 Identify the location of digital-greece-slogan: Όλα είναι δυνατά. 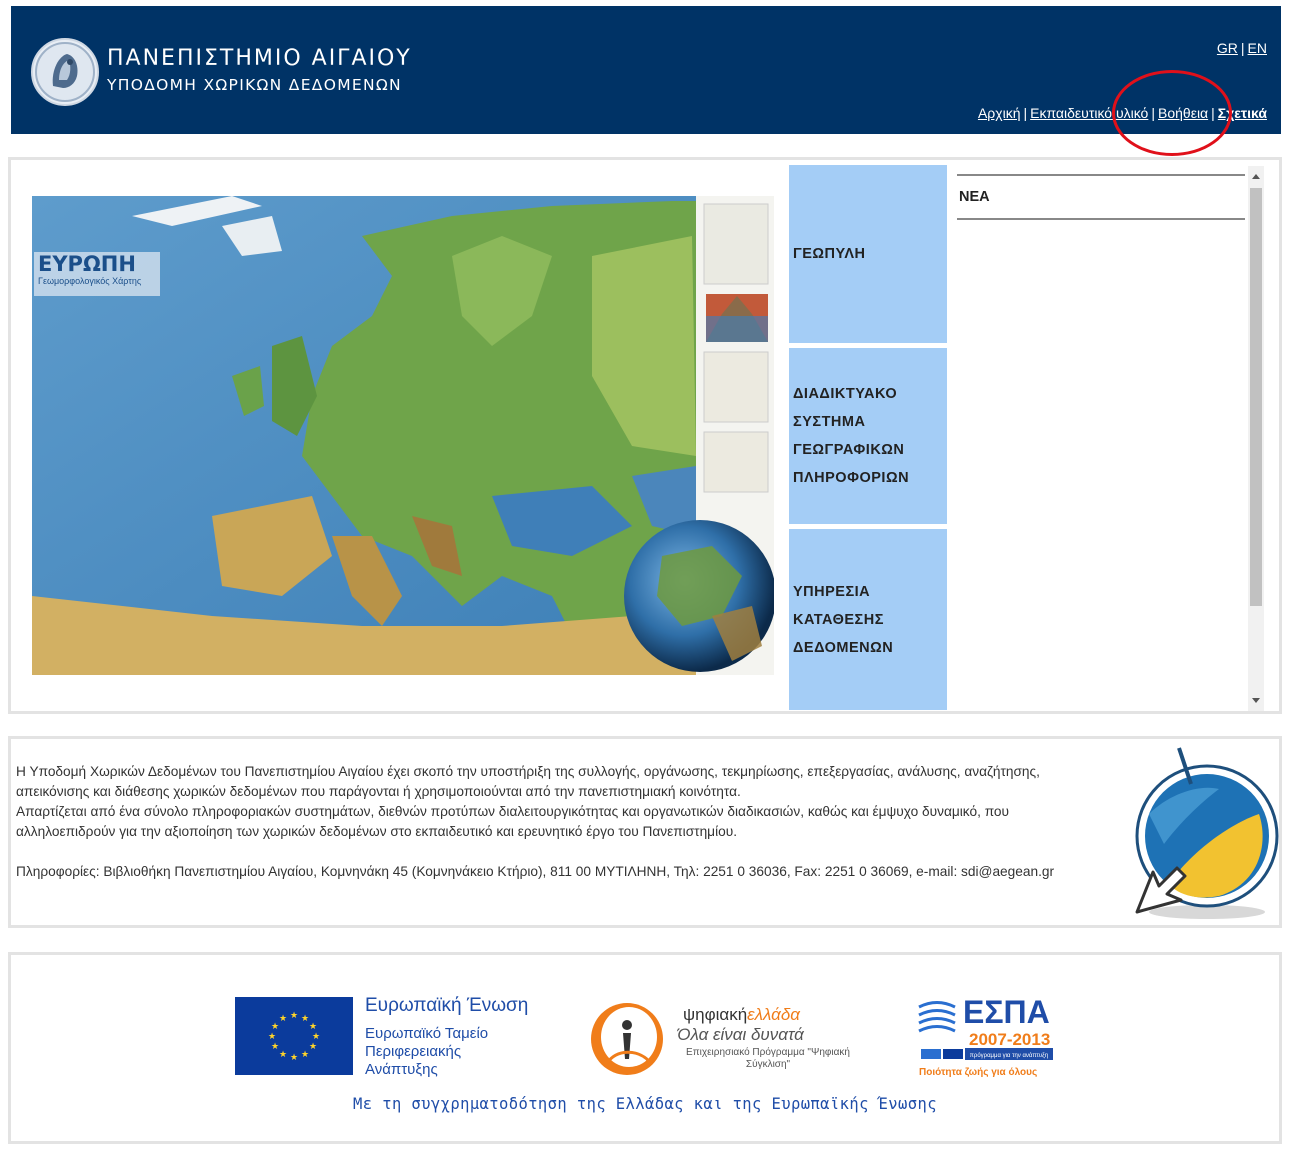
(740, 1034).